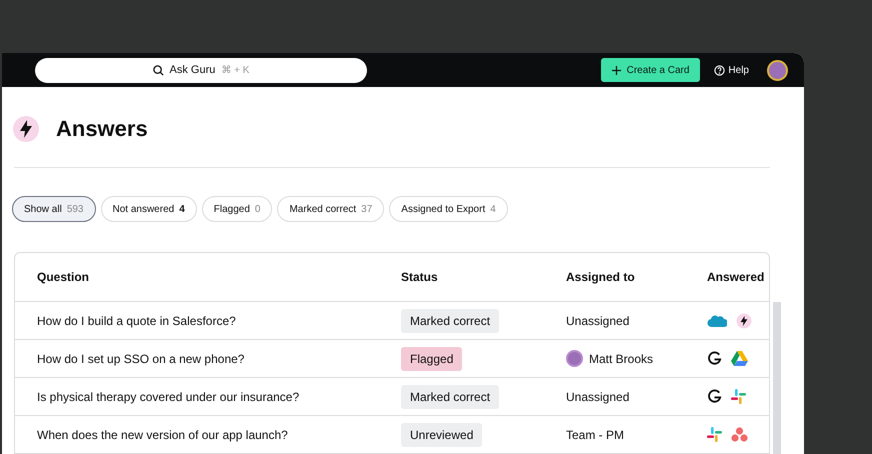  What do you see at coordinates (650, 70) in the screenshot?
I see `create-card-button: Create a Card` at bounding box center [650, 70].